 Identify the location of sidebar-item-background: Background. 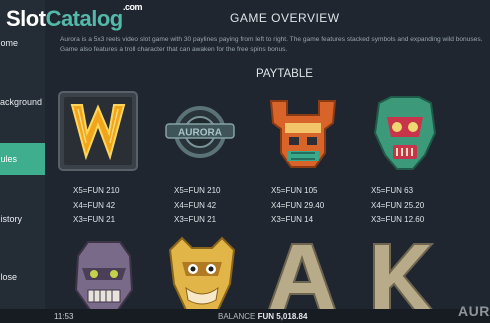
(22, 102).